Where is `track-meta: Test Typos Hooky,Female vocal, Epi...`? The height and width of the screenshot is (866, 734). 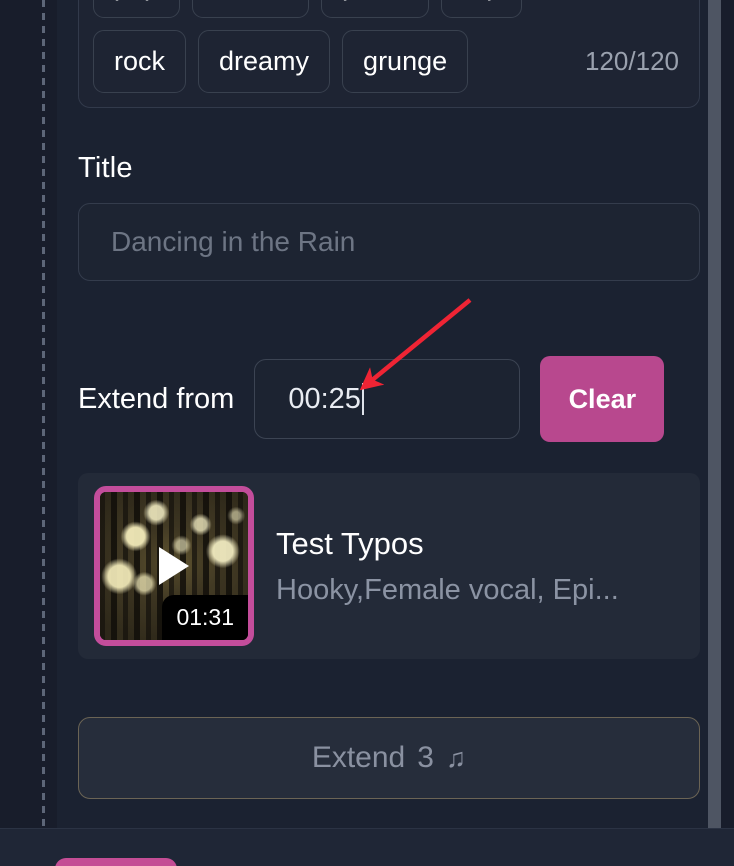 track-meta: Test Typos Hooky,Female vocal, Epi... is located at coordinates (447, 566).